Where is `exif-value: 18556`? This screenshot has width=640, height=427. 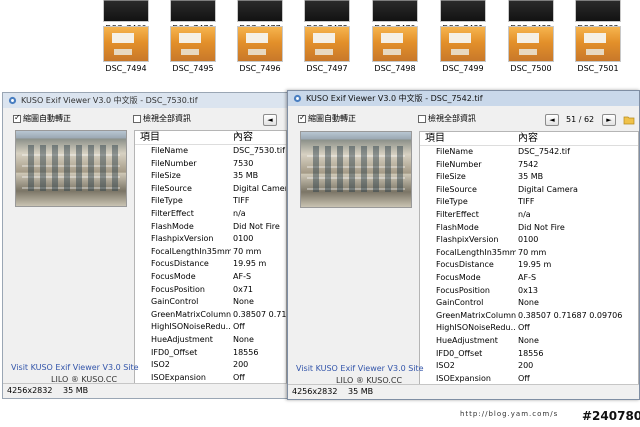
exif-value: 18556 is located at coordinates (246, 352).